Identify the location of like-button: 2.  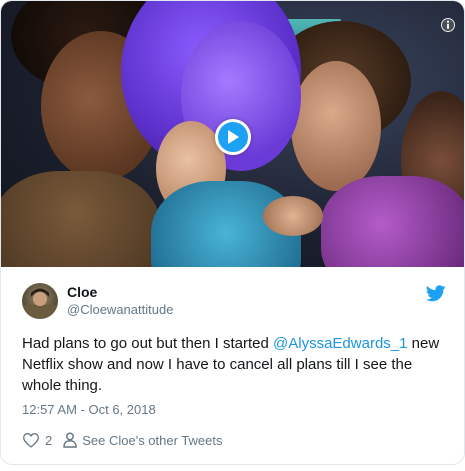
(37, 440).